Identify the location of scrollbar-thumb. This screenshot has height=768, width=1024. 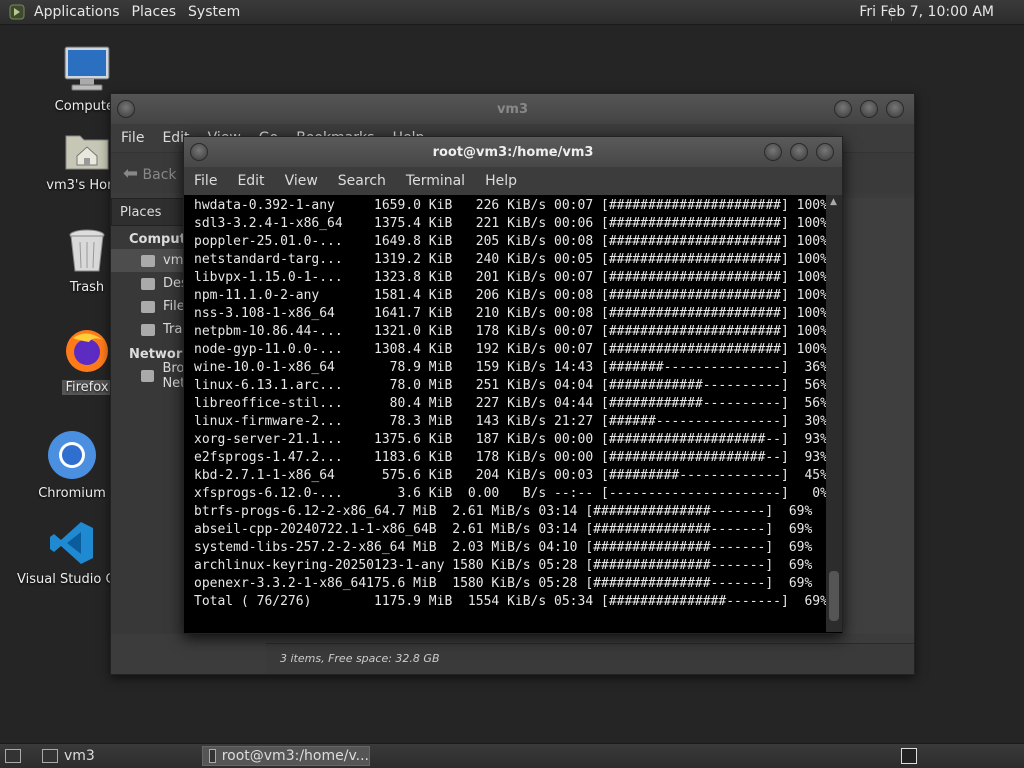
(834, 596).